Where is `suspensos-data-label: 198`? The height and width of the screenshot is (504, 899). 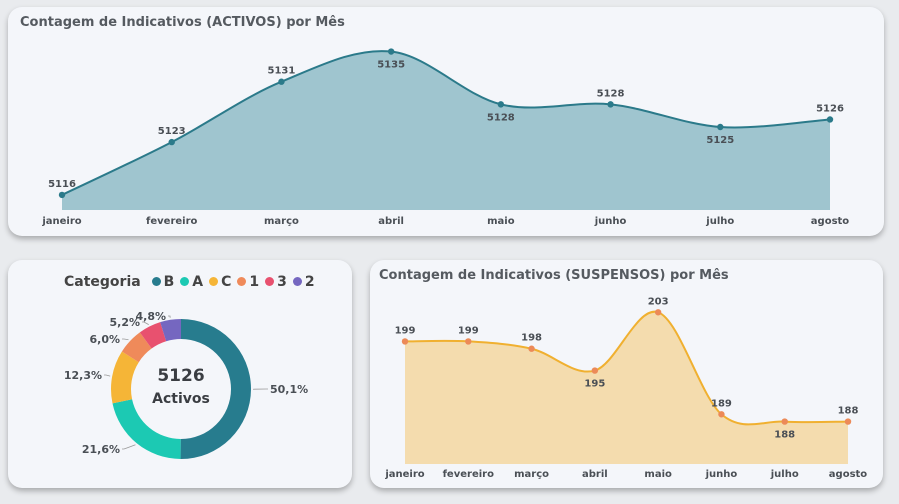 suspensos-data-label: 198 is located at coordinates (531, 338).